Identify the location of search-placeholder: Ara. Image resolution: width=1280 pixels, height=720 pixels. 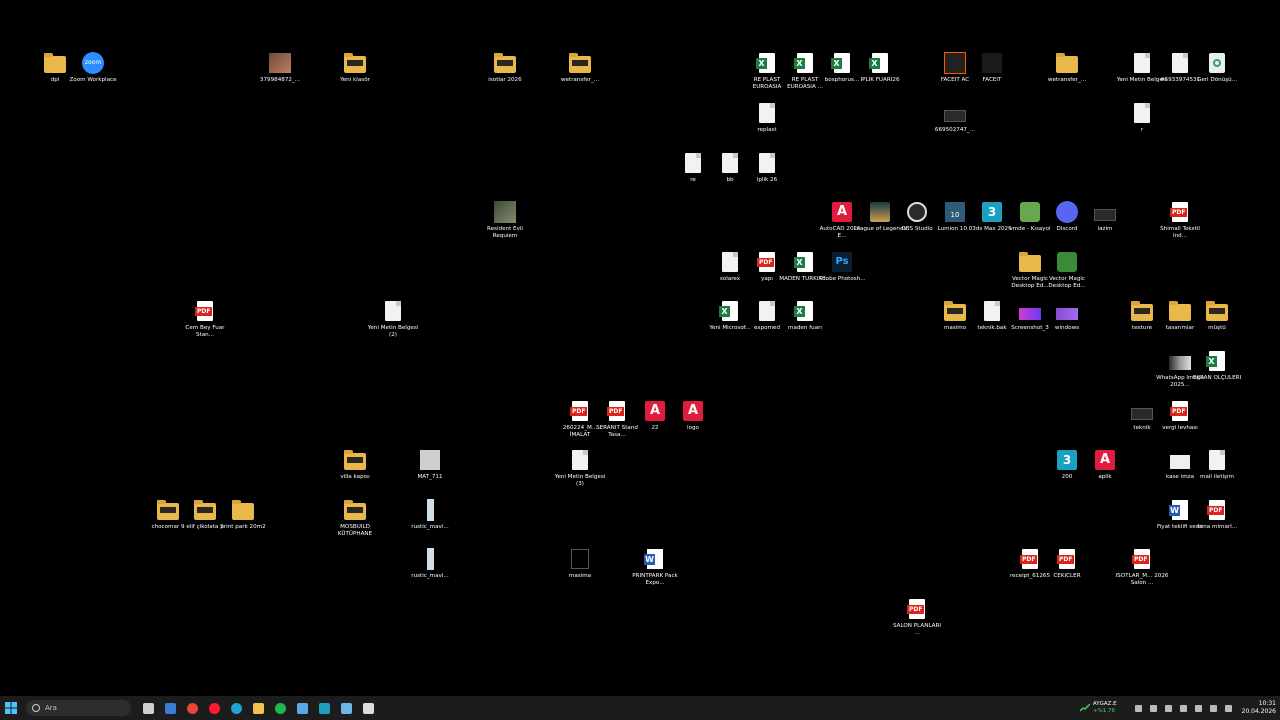
(51, 708).